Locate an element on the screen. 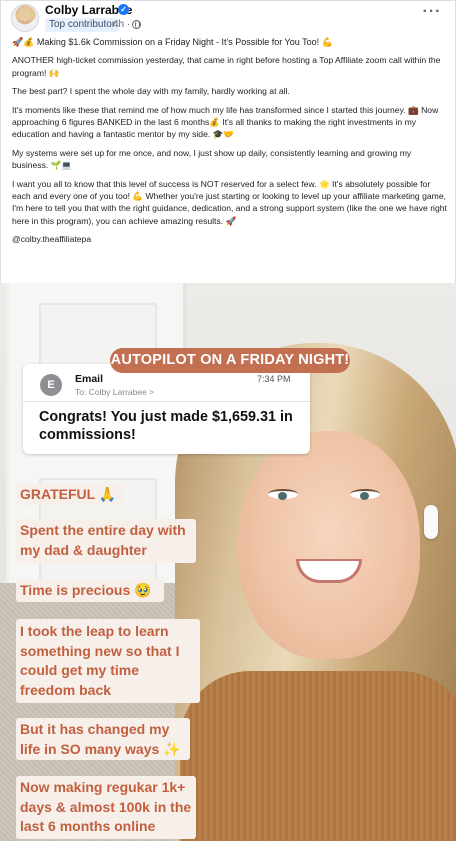 The width and height of the screenshot is (456, 841). email-app-name: Email is located at coordinates (89, 379).